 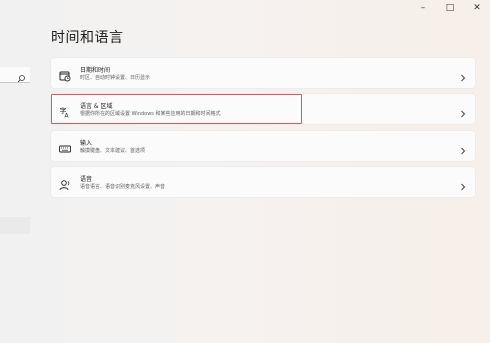 What do you see at coordinates (86, 179) in the screenshot?
I see `card-title: 语音` at bounding box center [86, 179].